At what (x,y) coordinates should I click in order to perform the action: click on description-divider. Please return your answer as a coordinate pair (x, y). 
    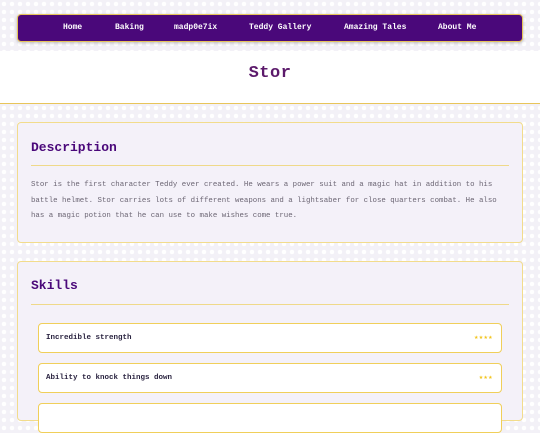
    Looking at the image, I should click on (270, 165).